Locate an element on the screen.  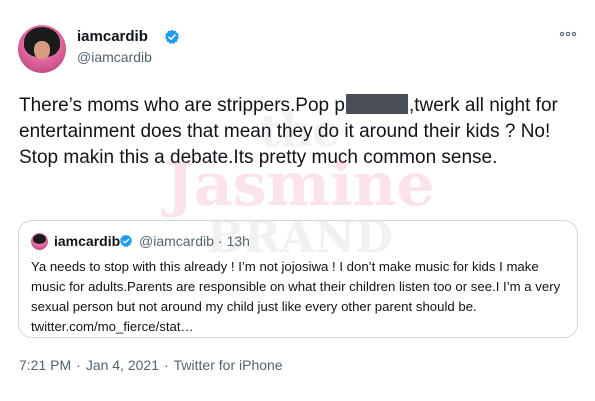
more-options-icon is located at coordinates (568, 34).